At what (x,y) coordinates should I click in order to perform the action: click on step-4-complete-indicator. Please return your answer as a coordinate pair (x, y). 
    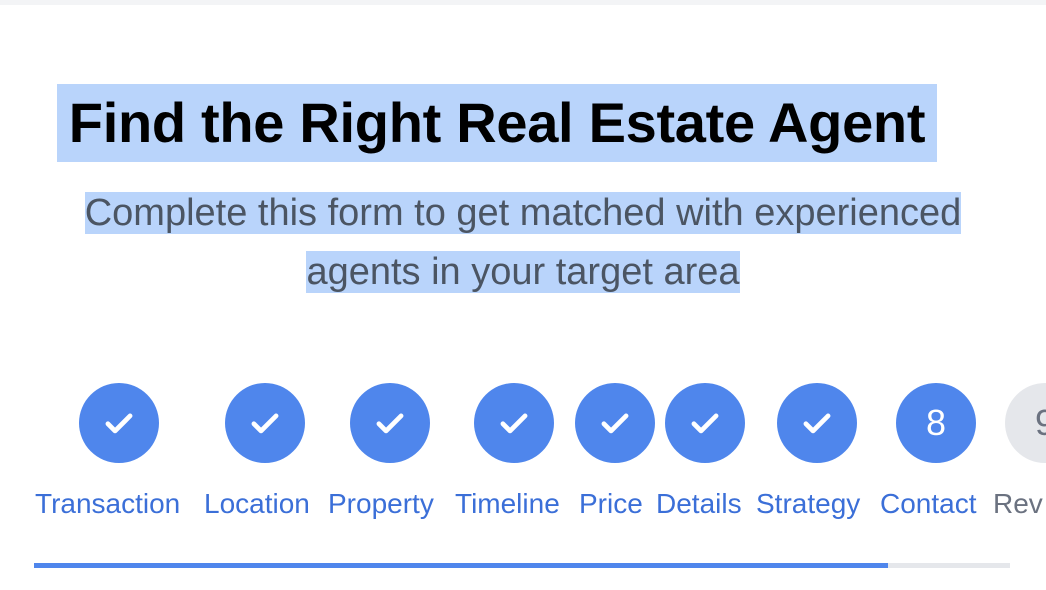
    Looking at the image, I should click on (514, 423).